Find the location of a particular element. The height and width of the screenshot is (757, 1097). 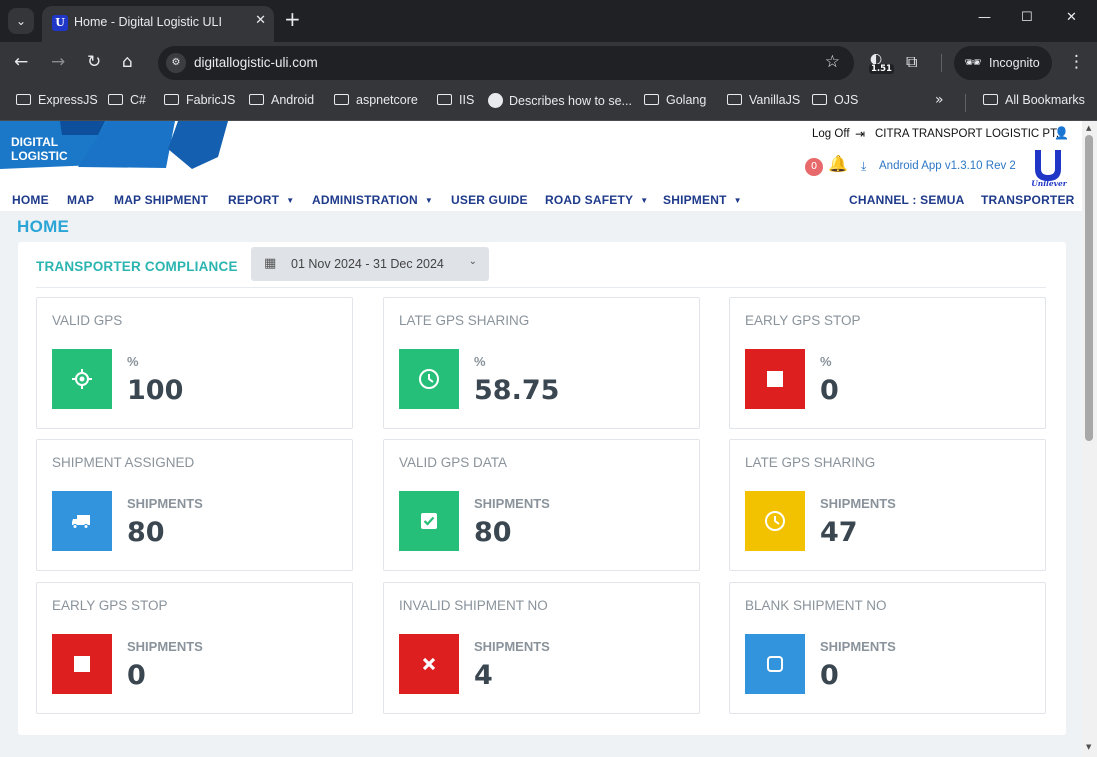

scroll-down-icon: ▼ is located at coordinates (1088, 747).